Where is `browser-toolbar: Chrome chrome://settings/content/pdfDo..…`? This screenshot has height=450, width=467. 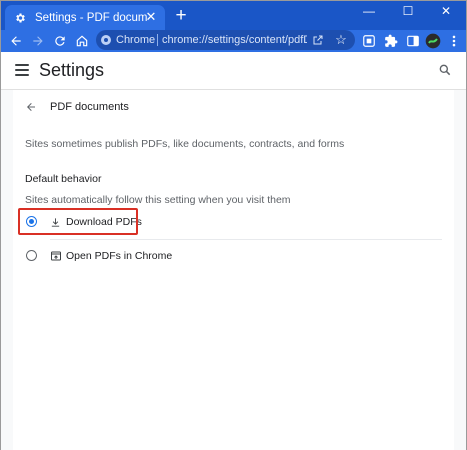 browser-toolbar: Chrome chrome://settings/content/pdfDo..… is located at coordinates (233, 41).